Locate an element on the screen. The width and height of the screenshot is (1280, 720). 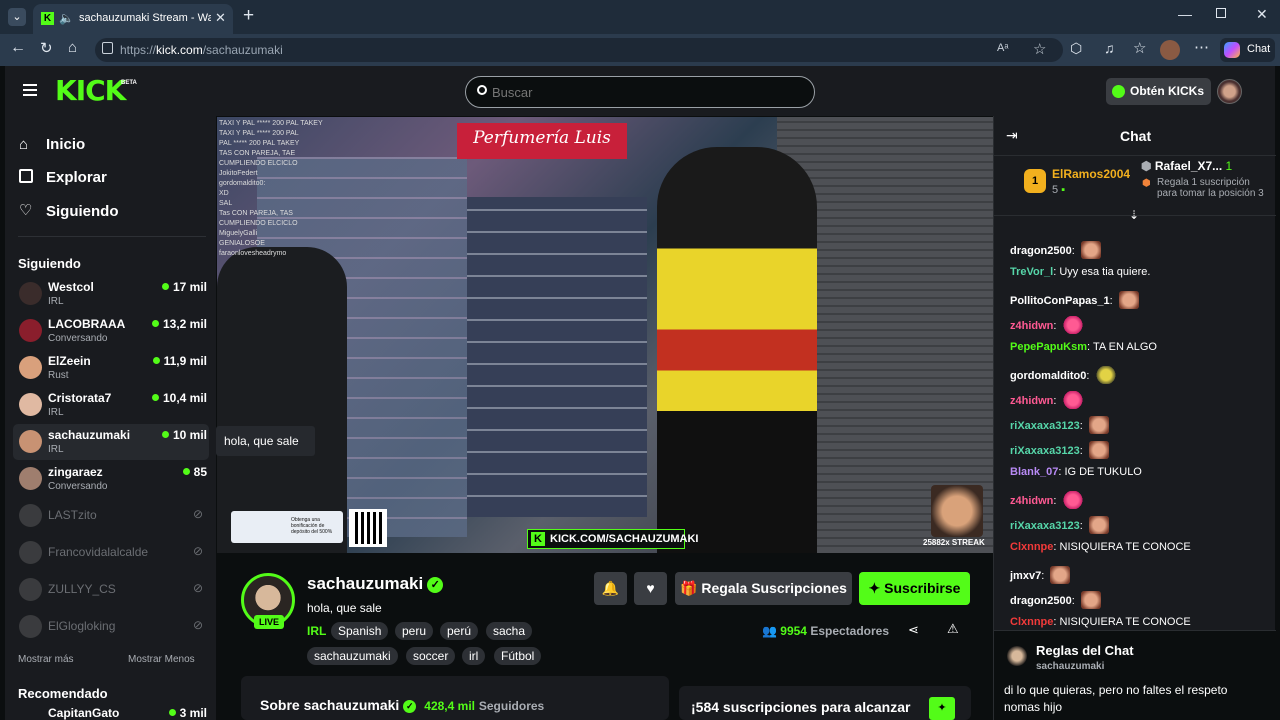
browser-tab: K 🔈 sachauzumaki Stream - Watch ✕ is located at coordinates (133, 19).